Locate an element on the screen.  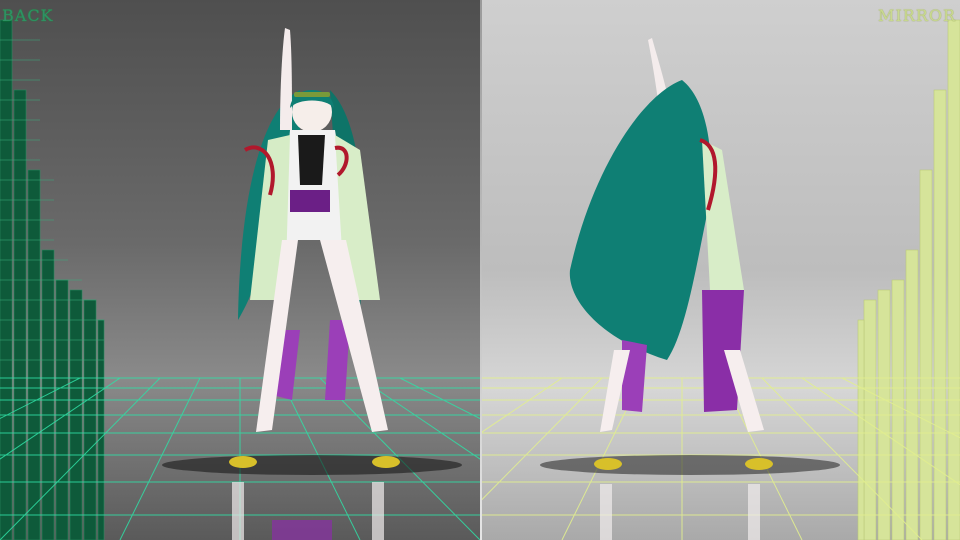
back-view-label: BACK is located at coordinates (28, 15).